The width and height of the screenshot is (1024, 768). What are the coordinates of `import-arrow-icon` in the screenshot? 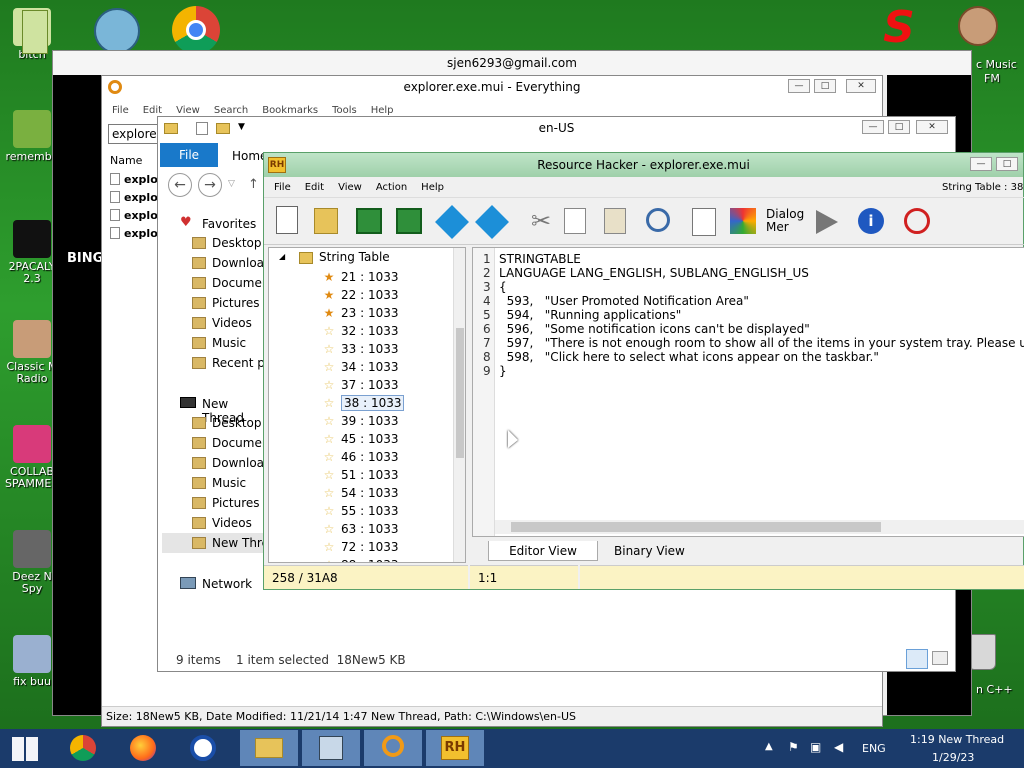 It's located at (452, 222).